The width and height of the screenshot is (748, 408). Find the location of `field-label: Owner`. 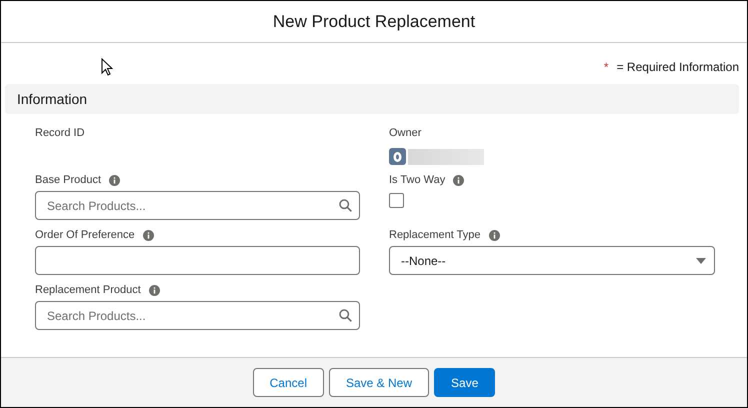

field-label: Owner is located at coordinates (405, 133).